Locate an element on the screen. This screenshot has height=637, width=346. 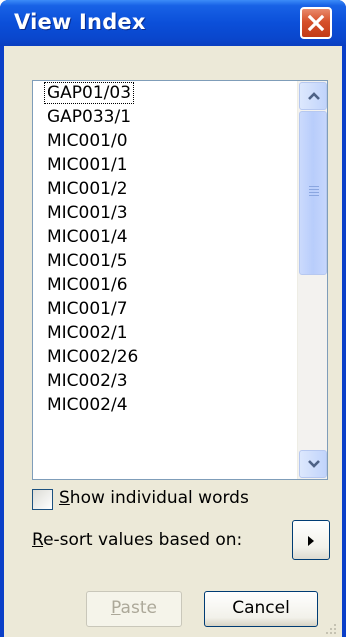
scroll-thumb is located at coordinates (313, 193).